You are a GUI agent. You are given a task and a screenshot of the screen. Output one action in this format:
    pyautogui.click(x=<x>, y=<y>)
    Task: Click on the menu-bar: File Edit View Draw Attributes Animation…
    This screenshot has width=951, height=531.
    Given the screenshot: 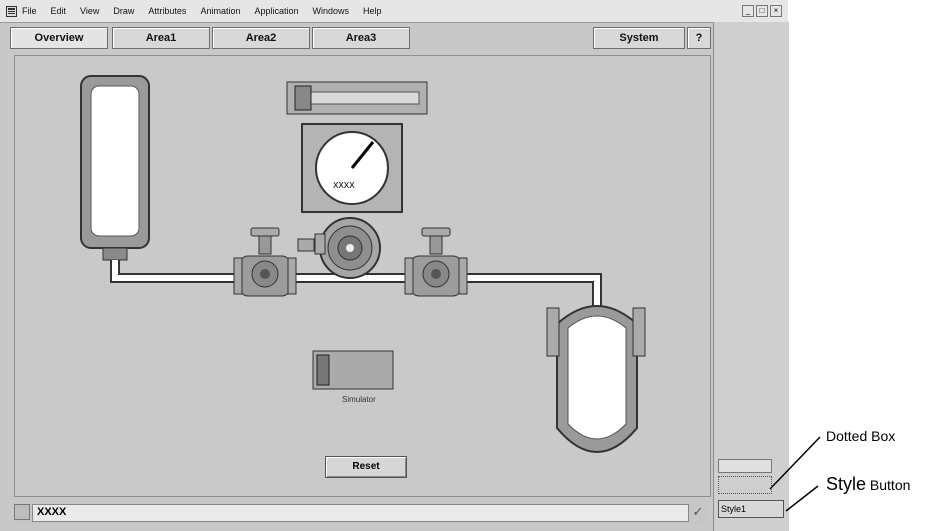 What is the action you would take?
    pyautogui.click(x=394, y=11)
    